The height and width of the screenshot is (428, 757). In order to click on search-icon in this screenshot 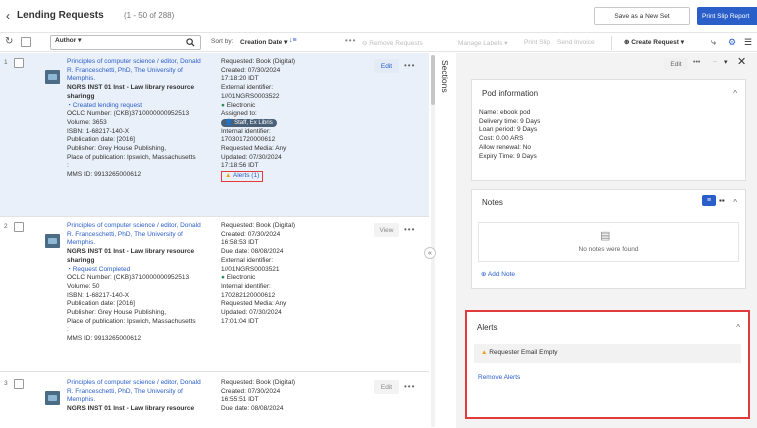, I will do `click(190, 43)`.